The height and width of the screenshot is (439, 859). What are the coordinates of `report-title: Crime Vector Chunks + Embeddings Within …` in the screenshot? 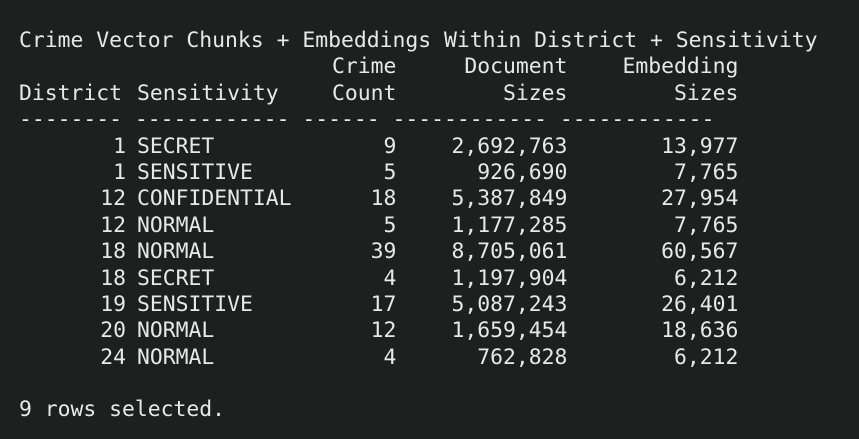 It's located at (418, 40).